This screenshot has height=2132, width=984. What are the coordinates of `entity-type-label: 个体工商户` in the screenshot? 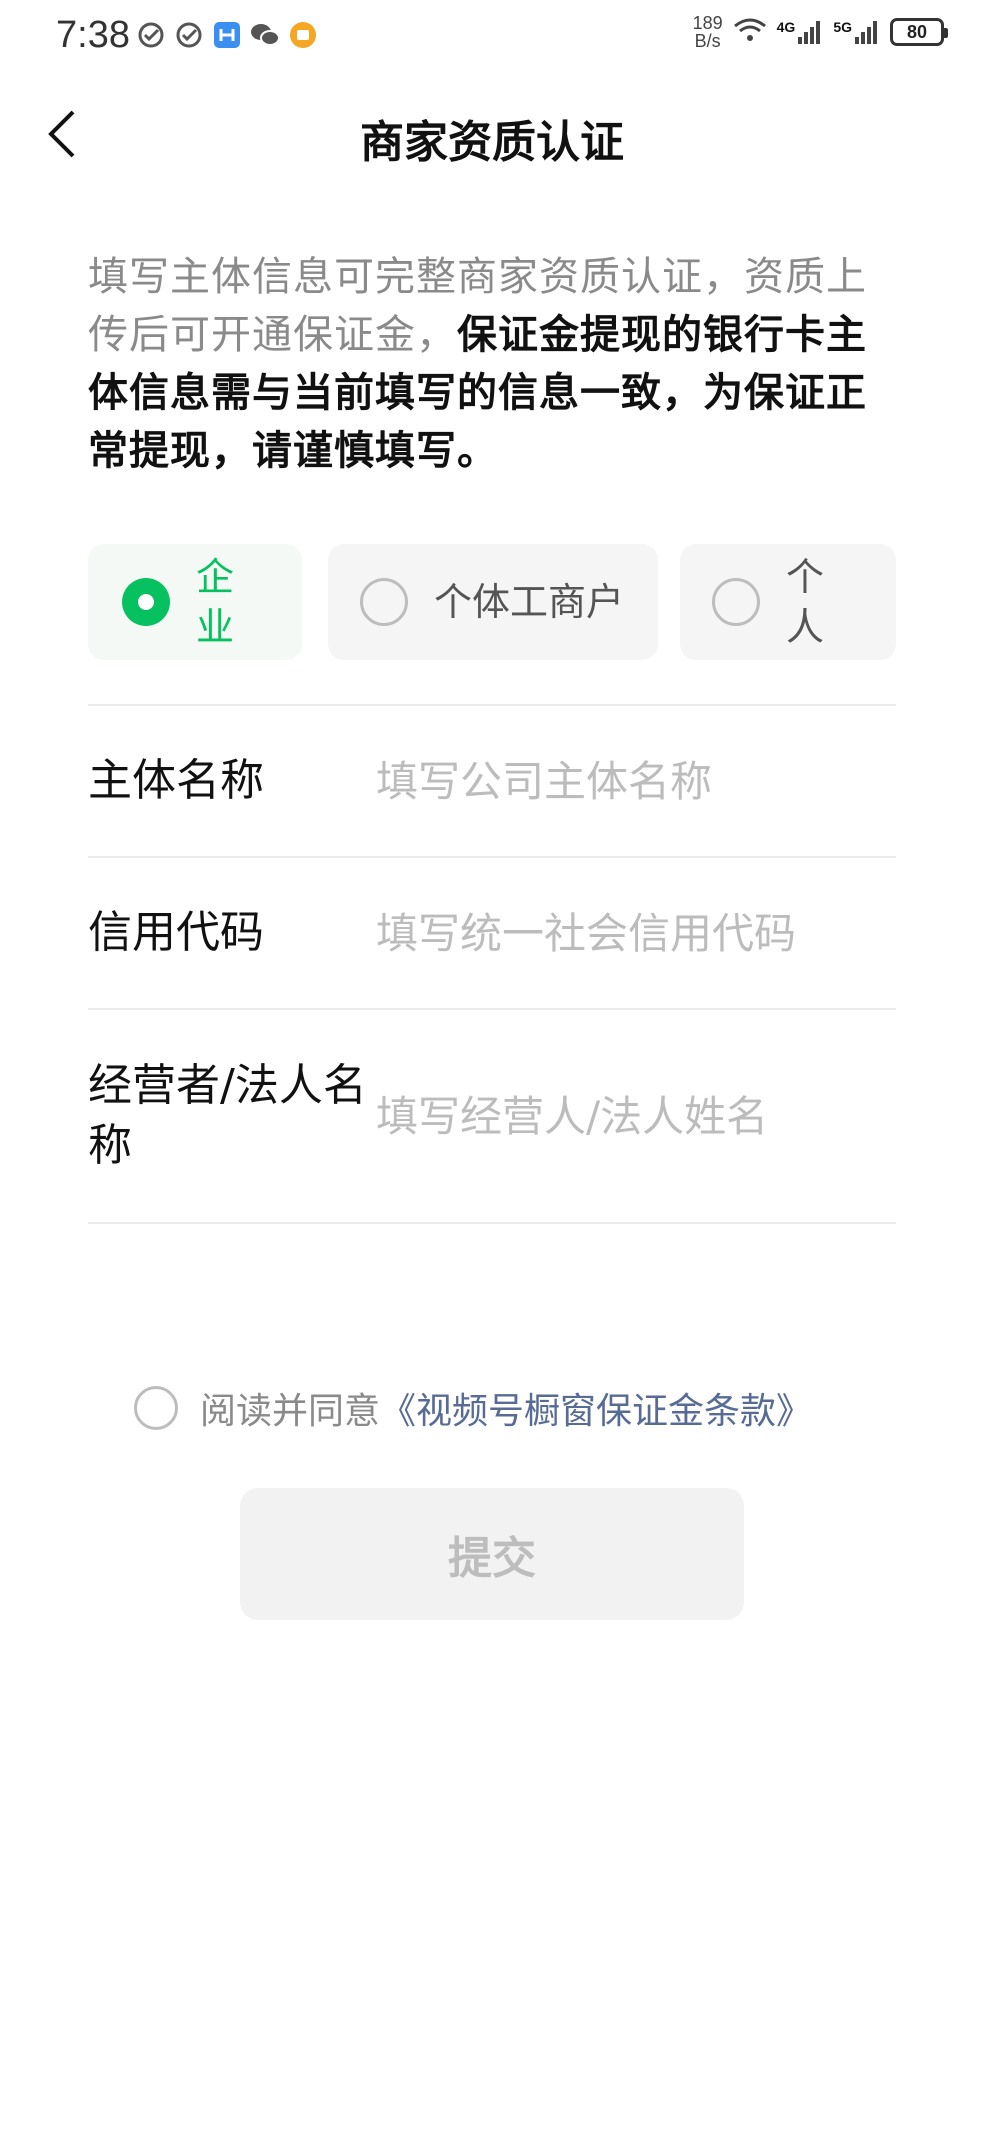 It's located at (529, 602).